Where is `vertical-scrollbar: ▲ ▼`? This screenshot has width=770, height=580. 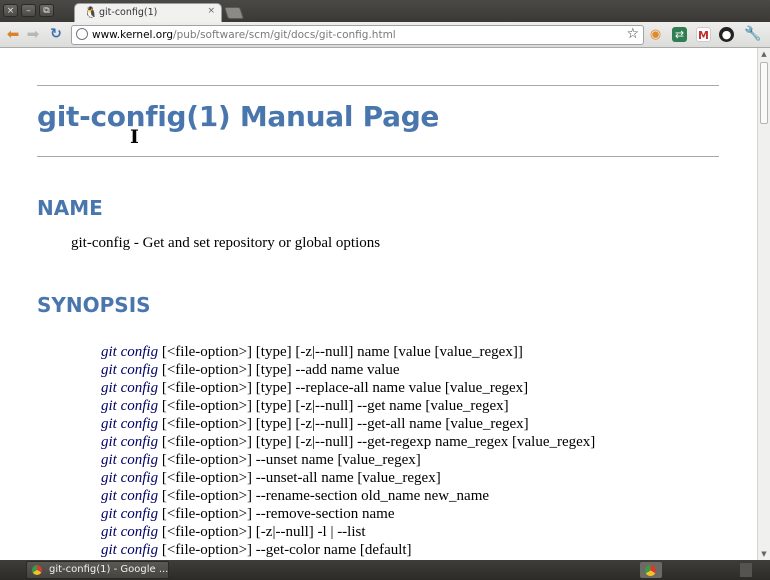 vertical-scrollbar: ▲ ▼ is located at coordinates (763, 304).